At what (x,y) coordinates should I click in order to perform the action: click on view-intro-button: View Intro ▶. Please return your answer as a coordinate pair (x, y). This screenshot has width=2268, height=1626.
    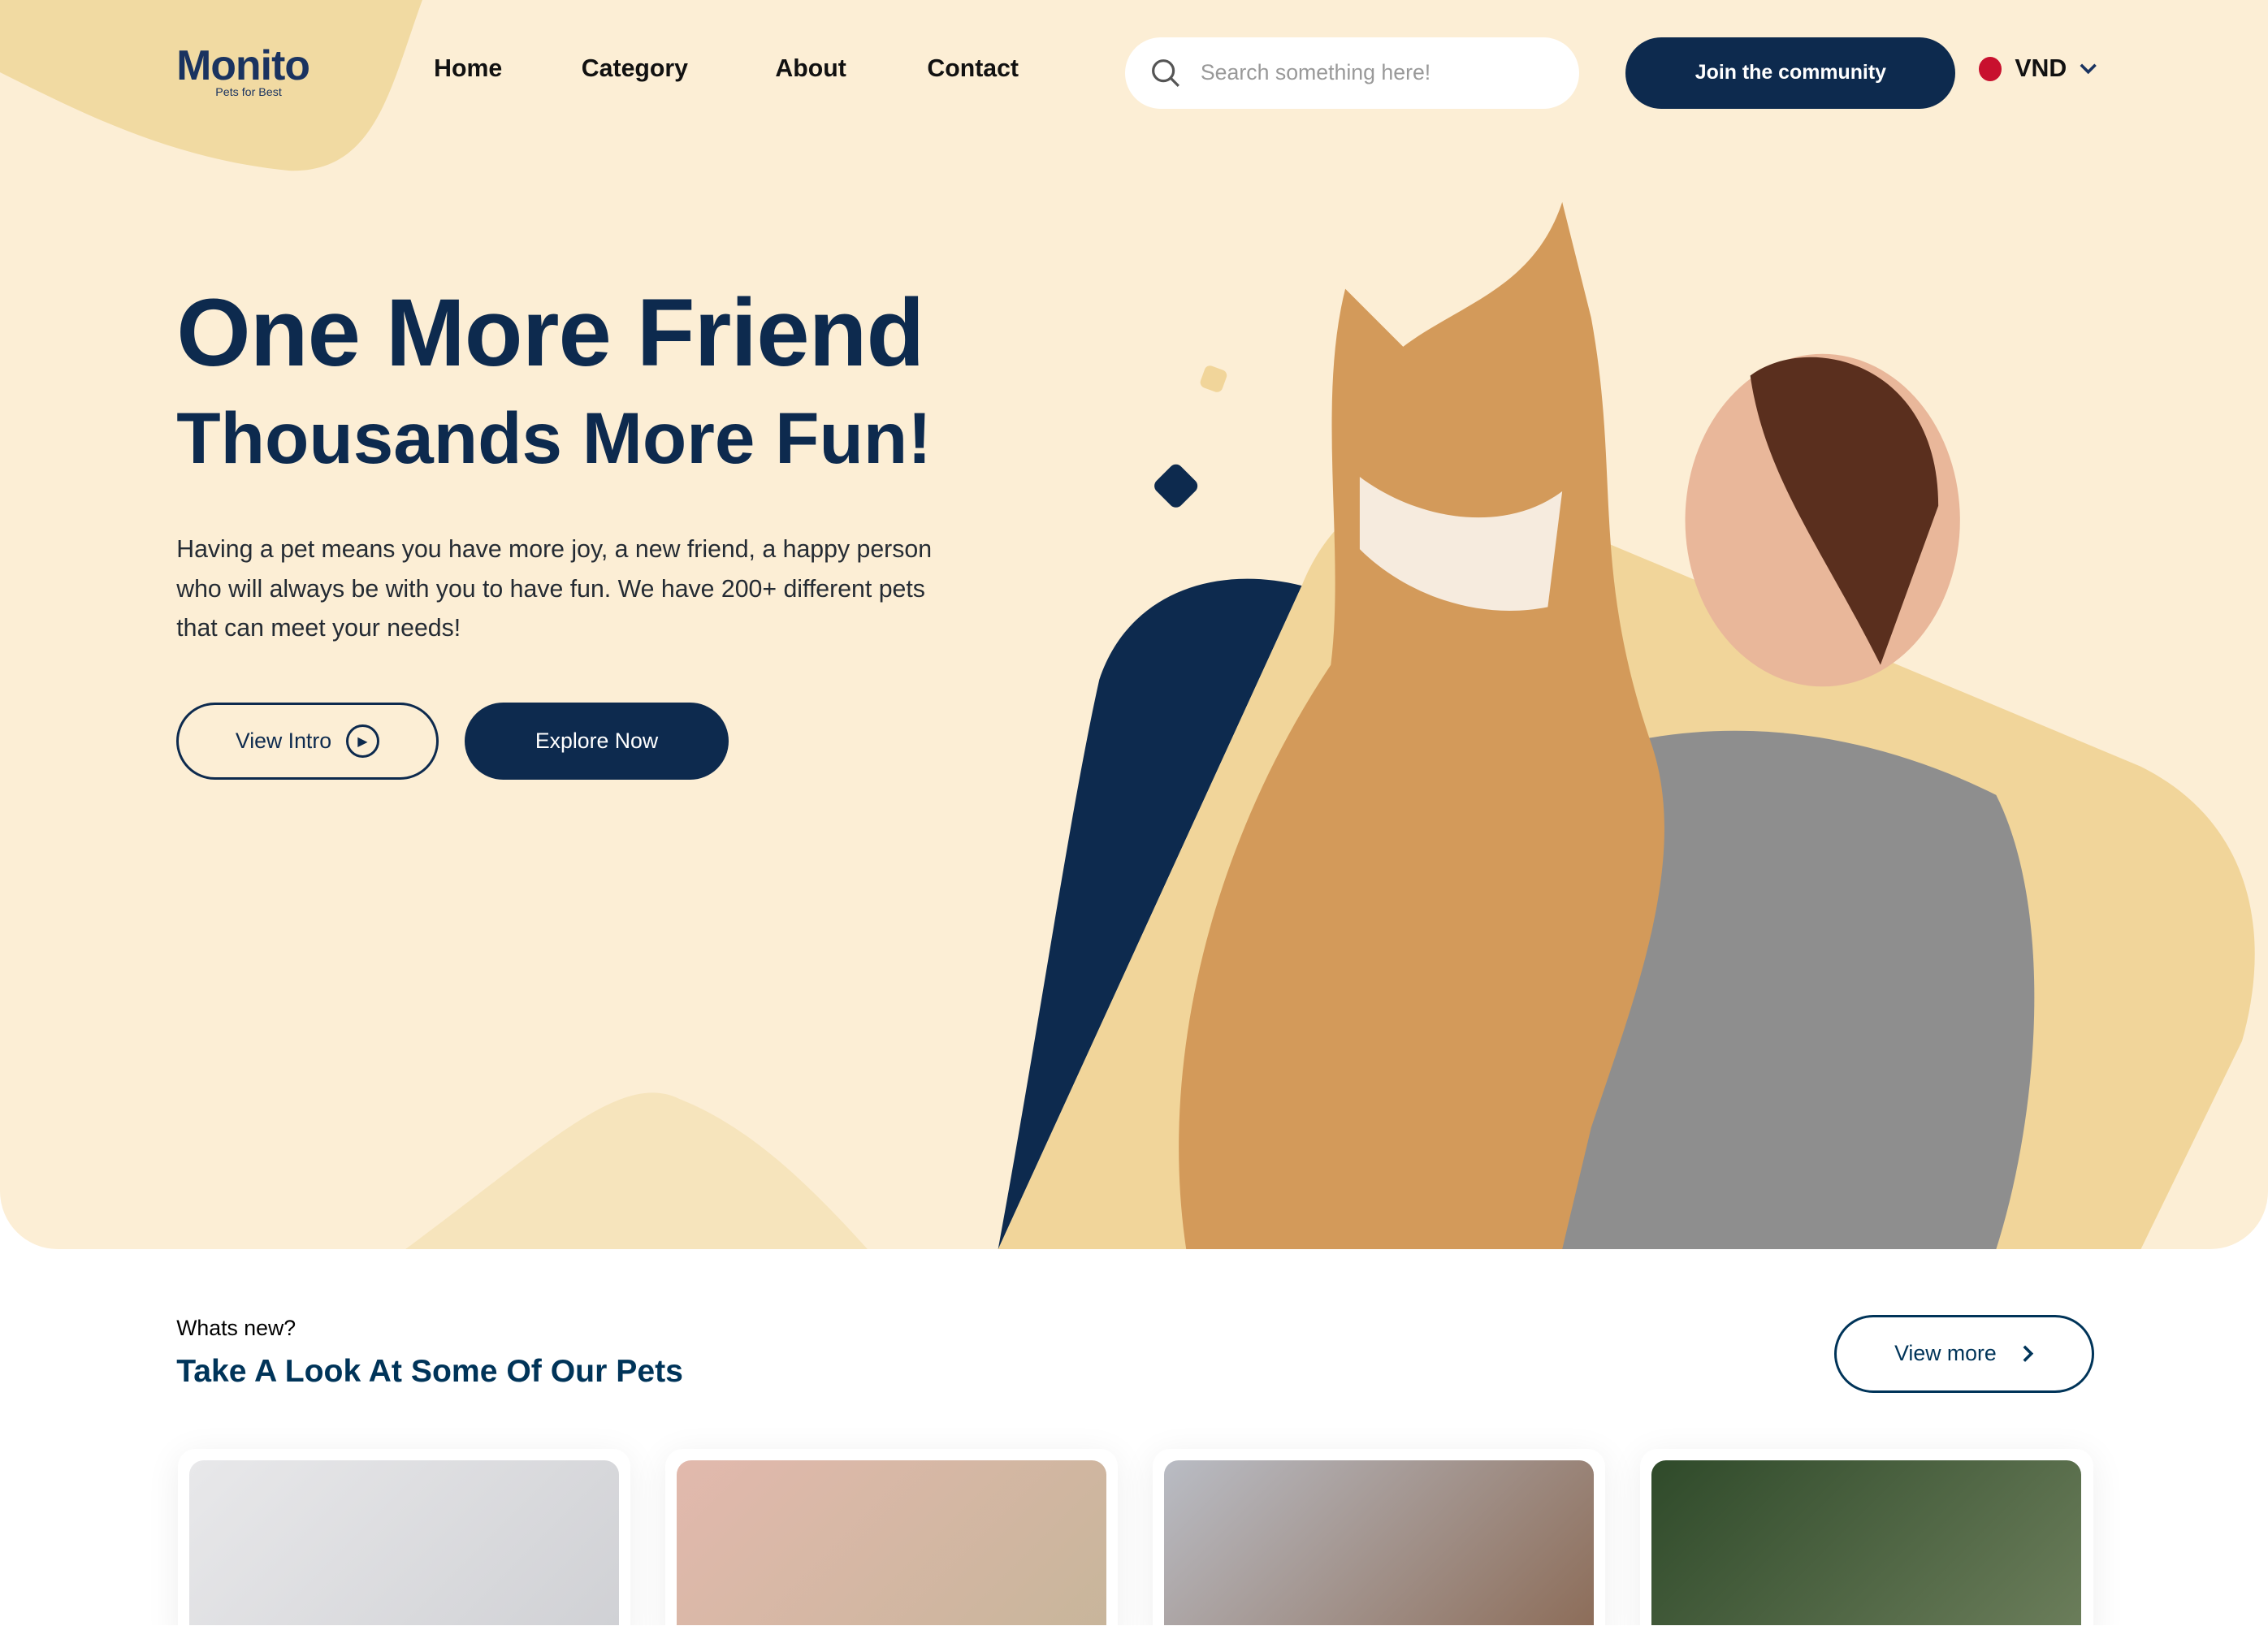
    Looking at the image, I should click on (308, 741).